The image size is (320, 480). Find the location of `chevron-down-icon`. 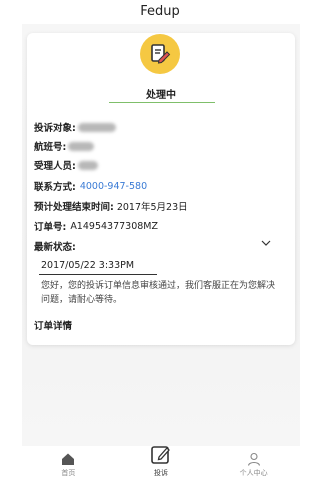

chevron-down-icon is located at coordinates (266, 243).